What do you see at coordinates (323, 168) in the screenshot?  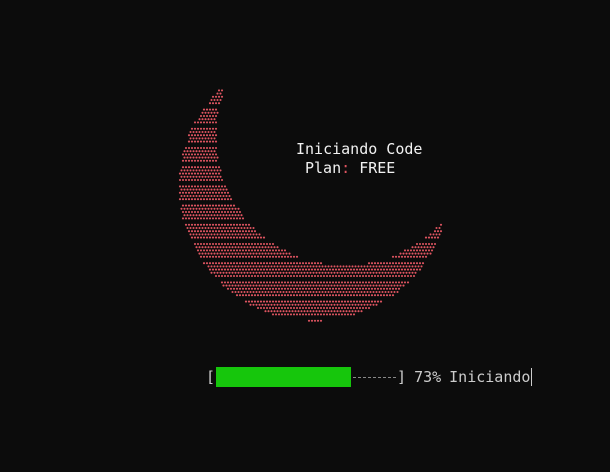 I see `plan-label: Plan` at bounding box center [323, 168].